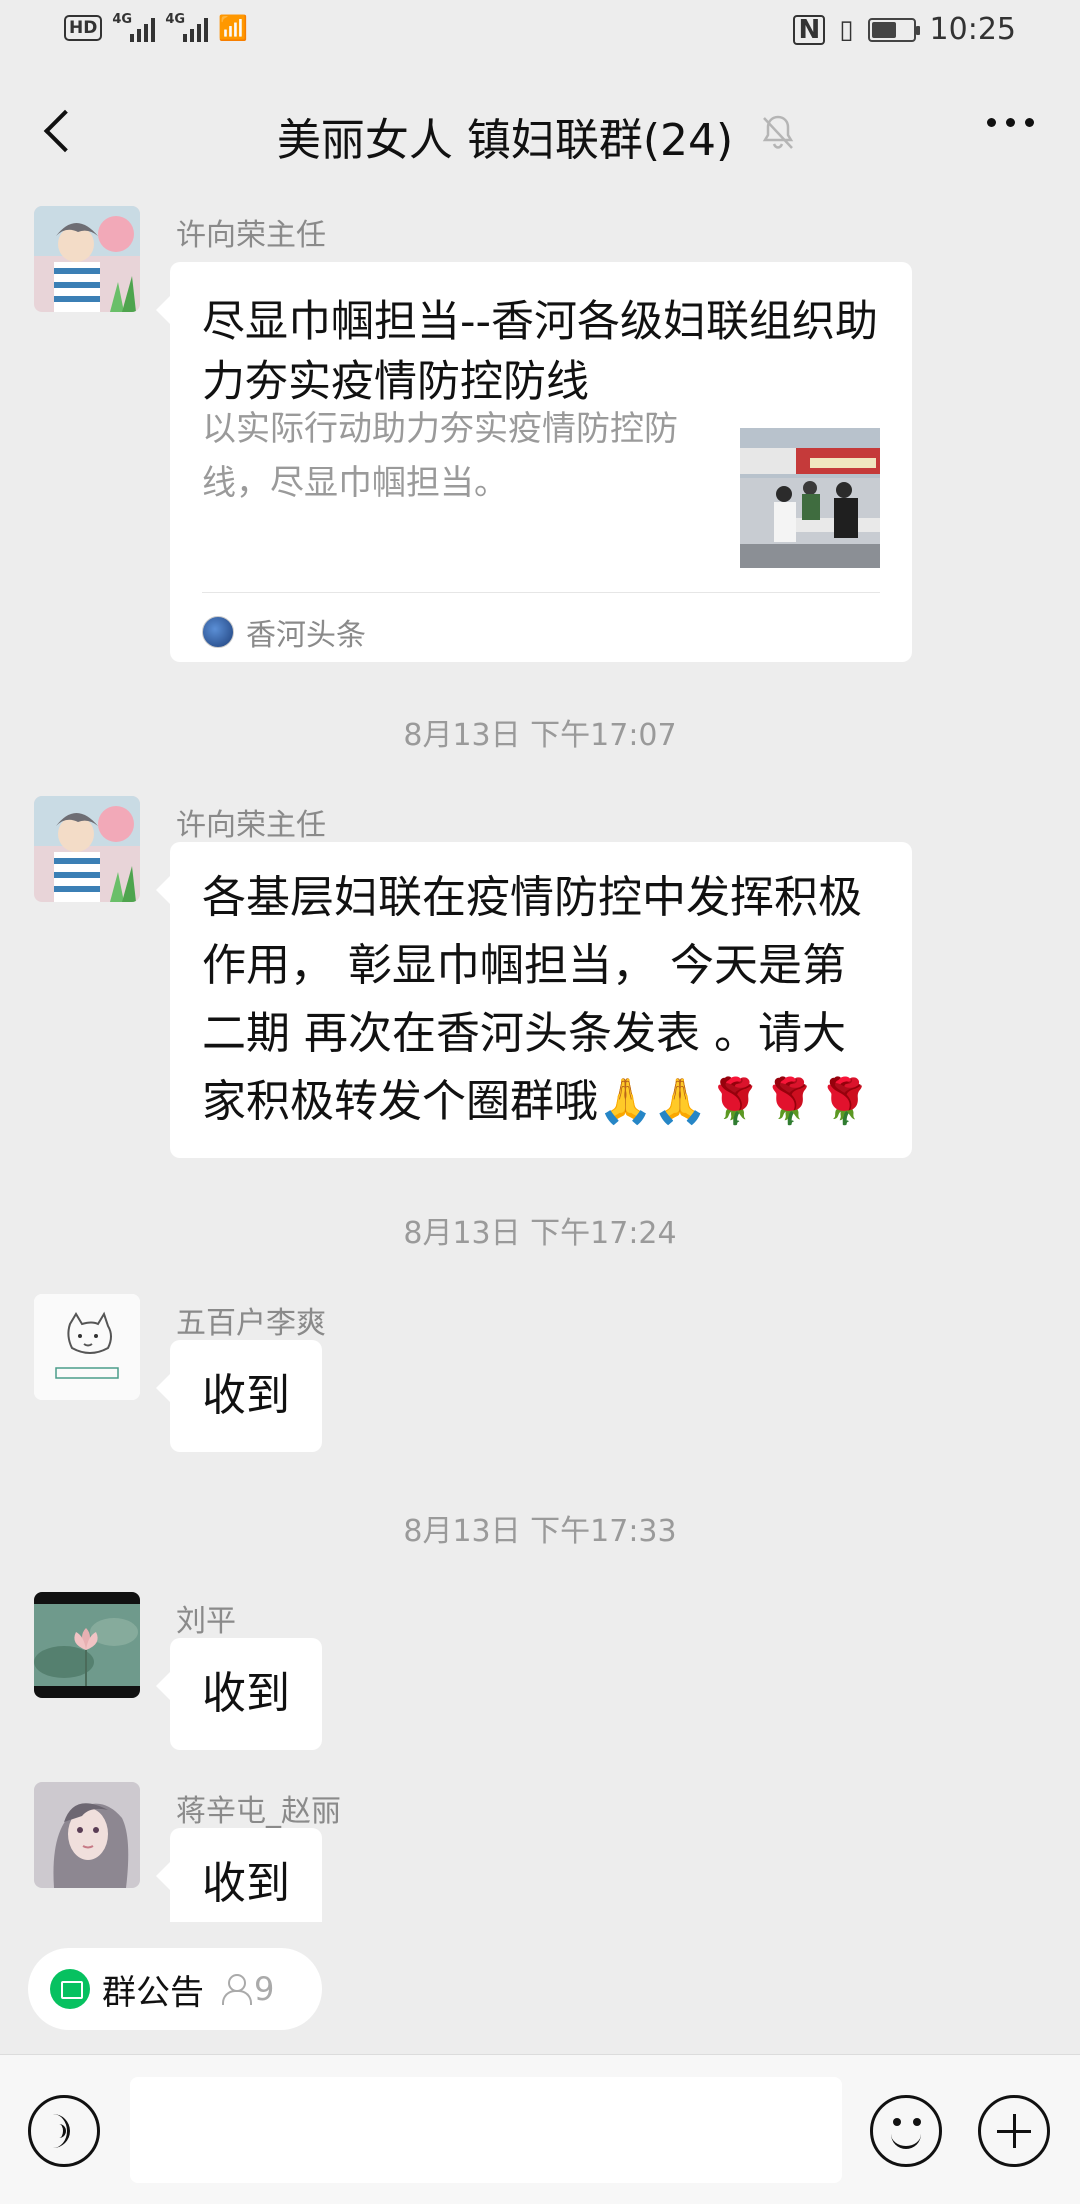 The height and width of the screenshot is (2204, 1080). What do you see at coordinates (540, 1531) in the screenshot?
I see `timestamp: 8月13日 下午17:33` at bounding box center [540, 1531].